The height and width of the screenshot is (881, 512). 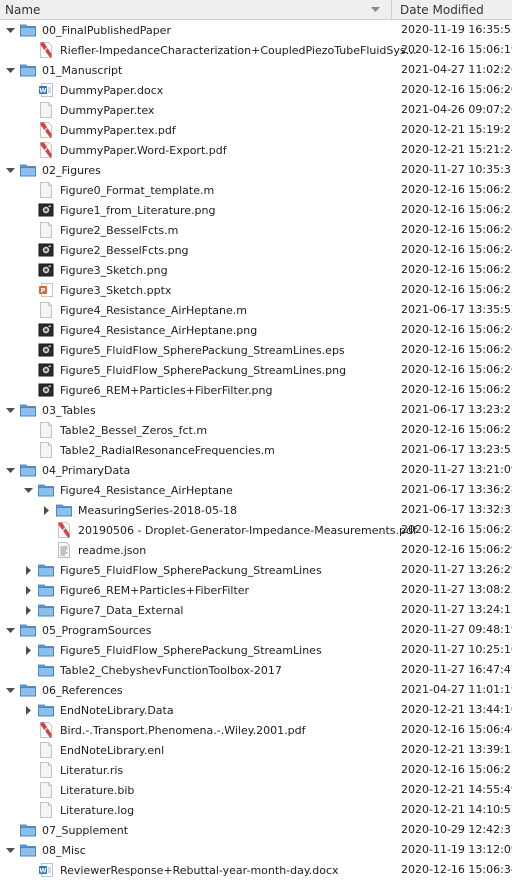 What do you see at coordinates (208, 450) in the screenshot?
I see `name-cell: Table2_RadialResonanceFrequencies.m` at bounding box center [208, 450].